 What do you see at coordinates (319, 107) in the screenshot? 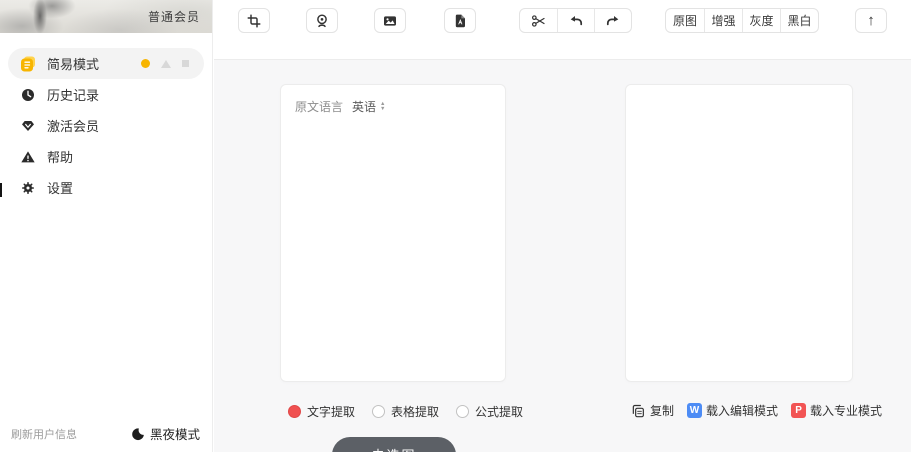
I see `source-language-label: 原文语言` at bounding box center [319, 107].